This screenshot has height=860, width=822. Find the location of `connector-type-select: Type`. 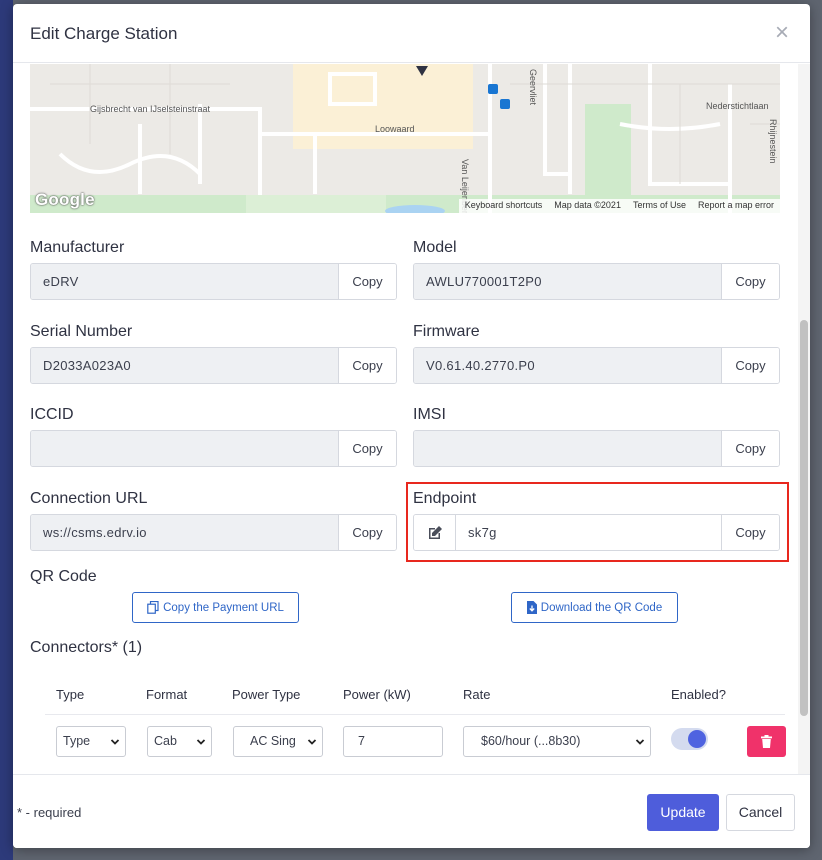

connector-type-select: Type is located at coordinates (91, 741).